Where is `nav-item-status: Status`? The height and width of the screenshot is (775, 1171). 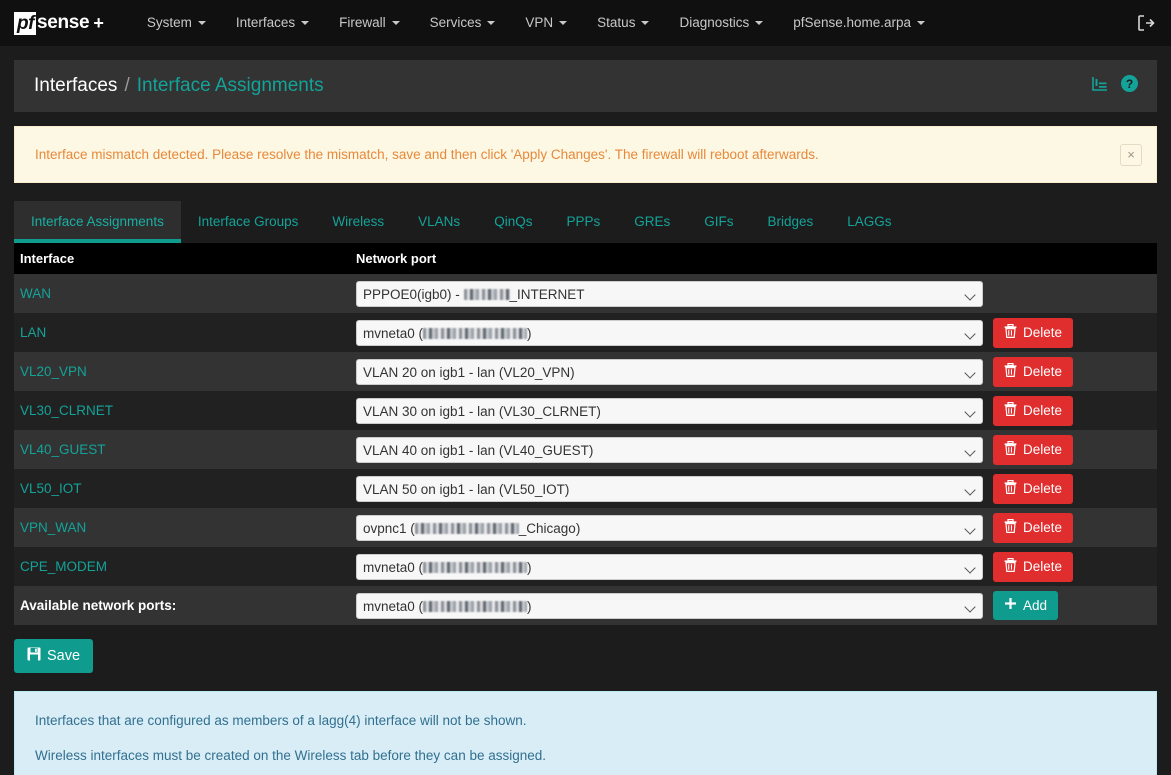
nav-item-status: Status is located at coordinates (623, 23).